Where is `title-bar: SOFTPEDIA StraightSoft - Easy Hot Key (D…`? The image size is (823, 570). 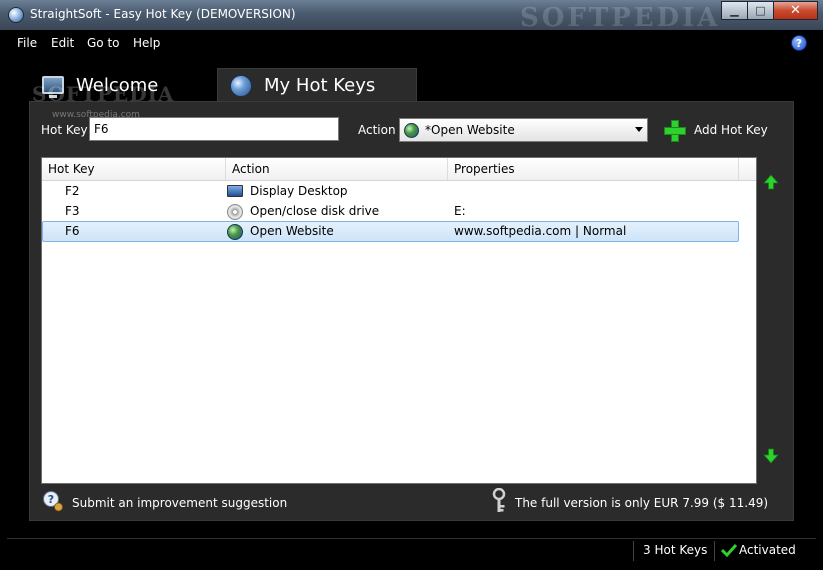 title-bar: SOFTPEDIA StraightSoft - Easy Hot Key (D… is located at coordinates (411, 16).